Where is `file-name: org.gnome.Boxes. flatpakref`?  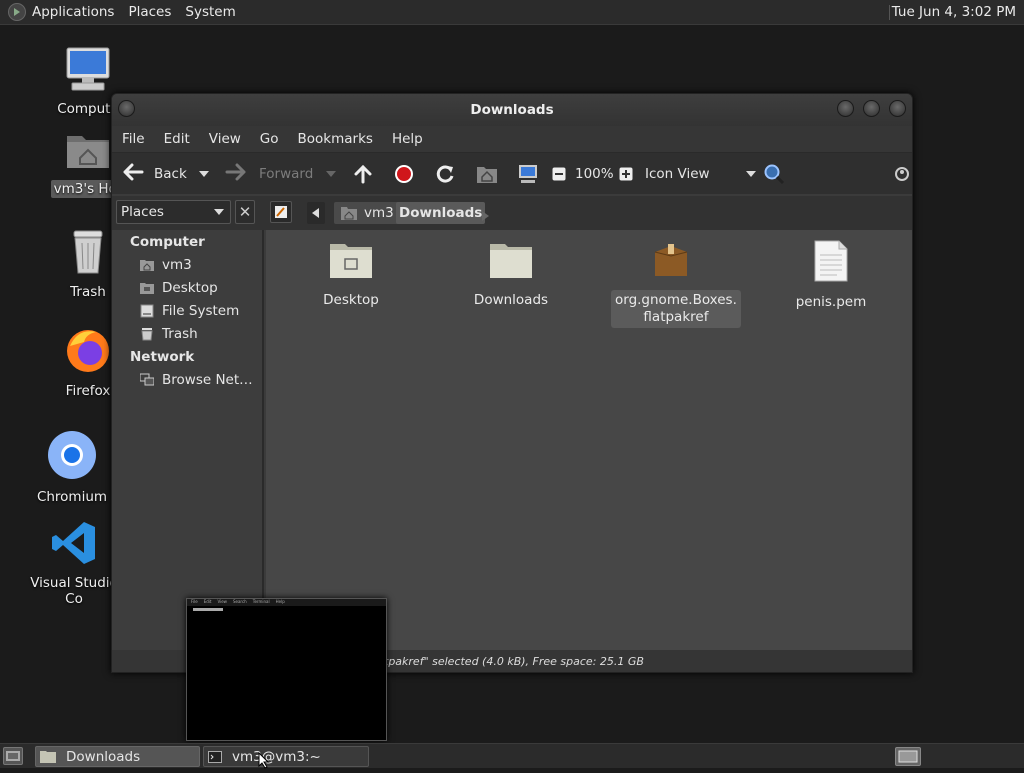 file-name: org.gnome.Boxes. flatpakref is located at coordinates (676, 309).